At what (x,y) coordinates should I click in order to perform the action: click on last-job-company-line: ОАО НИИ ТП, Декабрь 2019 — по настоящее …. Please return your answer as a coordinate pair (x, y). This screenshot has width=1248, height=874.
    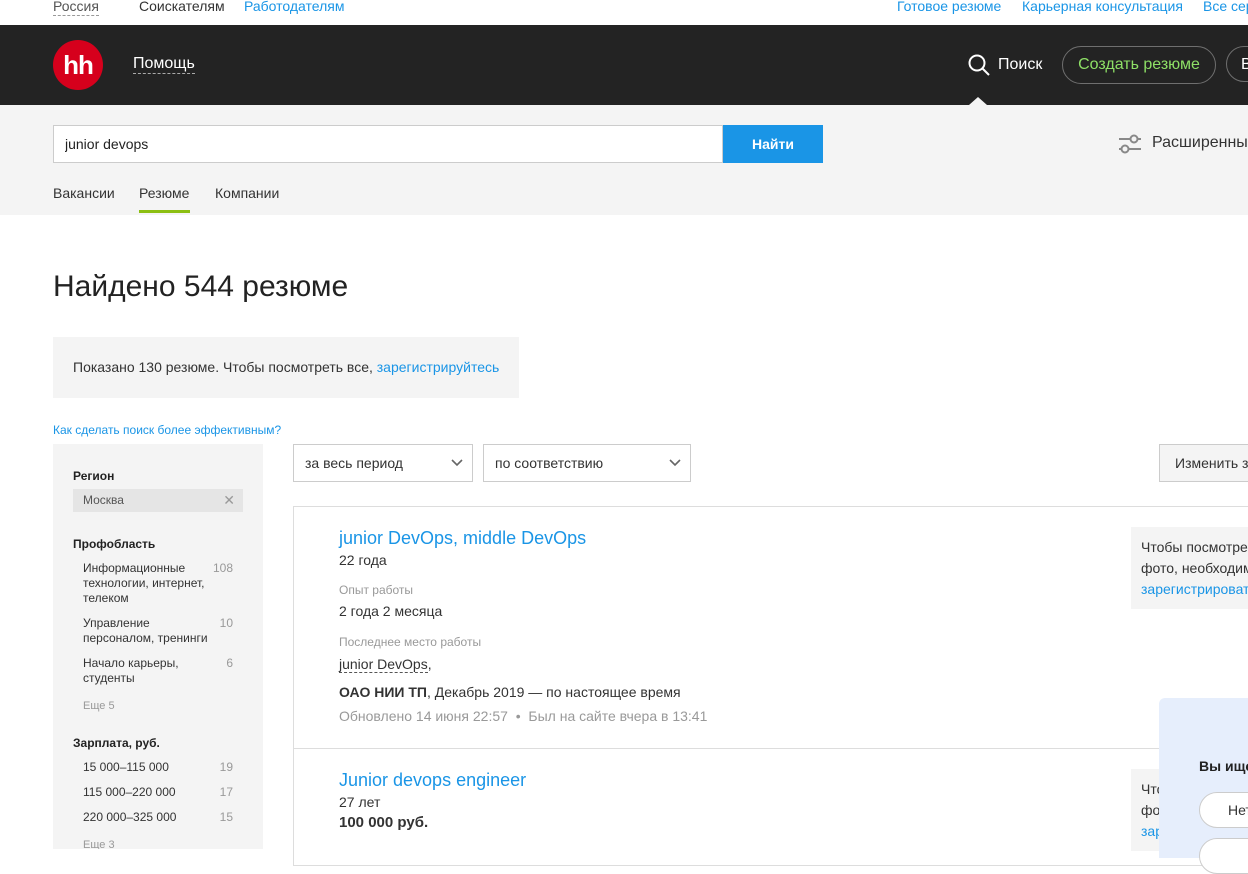
    Looking at the image, I should click on (510, 692).